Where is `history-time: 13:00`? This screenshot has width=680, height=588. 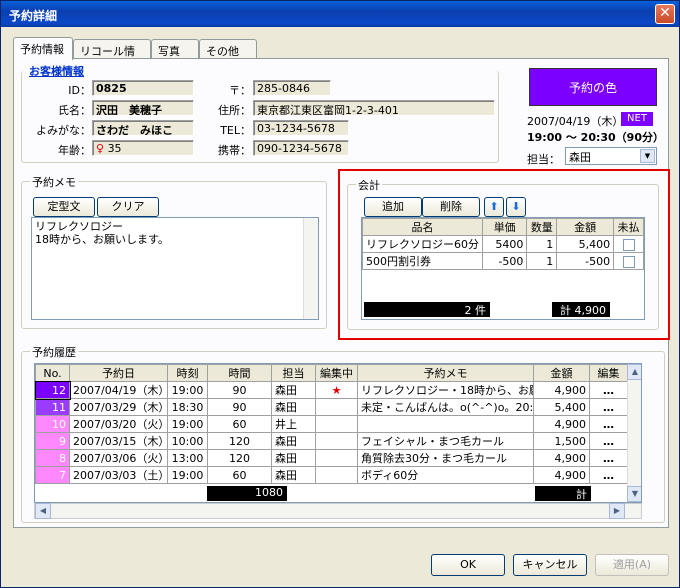 history-time: 13:00 is located at coordinates (187, 458).